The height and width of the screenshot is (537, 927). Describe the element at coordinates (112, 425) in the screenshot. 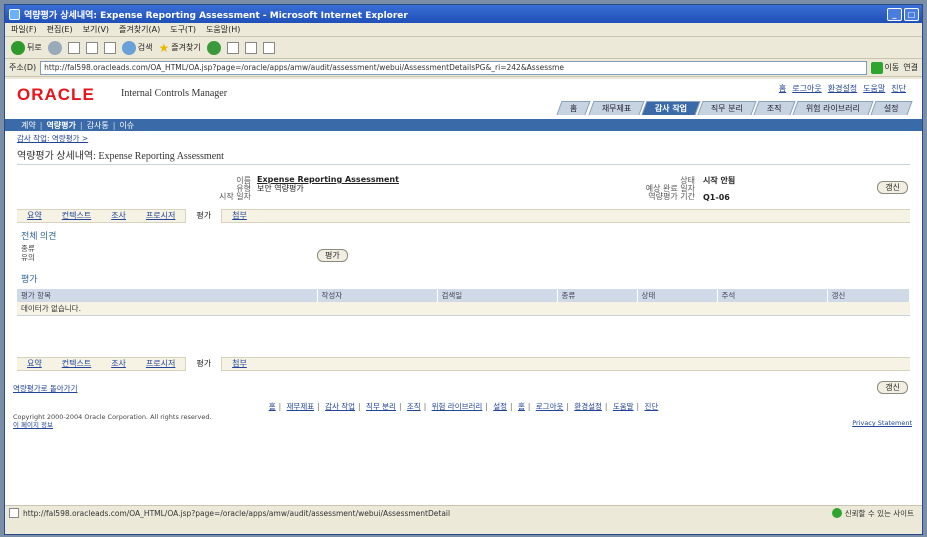

I see `about-page-link: 이 페이지 정보` at that location.